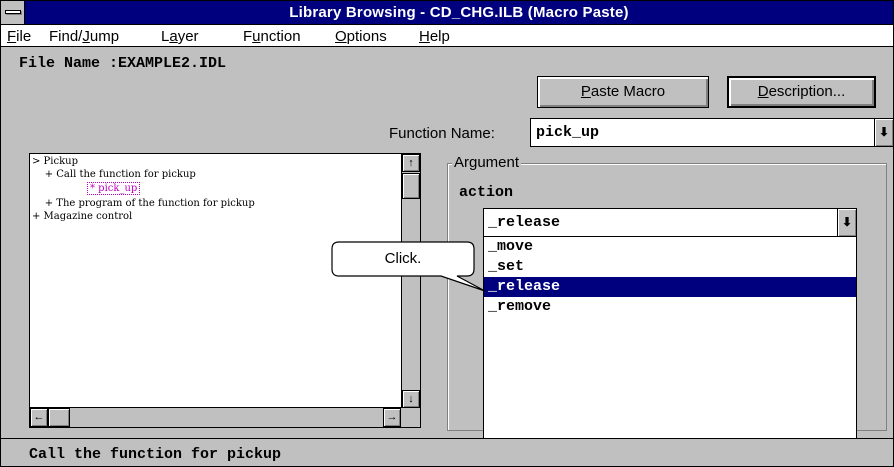 Image resolution: width=894 pixels, height=467 pixels. Describe the element at coordinates (712, 132) in the screenshot. I see `function-name-combo: pick_up ⬇` at that location.